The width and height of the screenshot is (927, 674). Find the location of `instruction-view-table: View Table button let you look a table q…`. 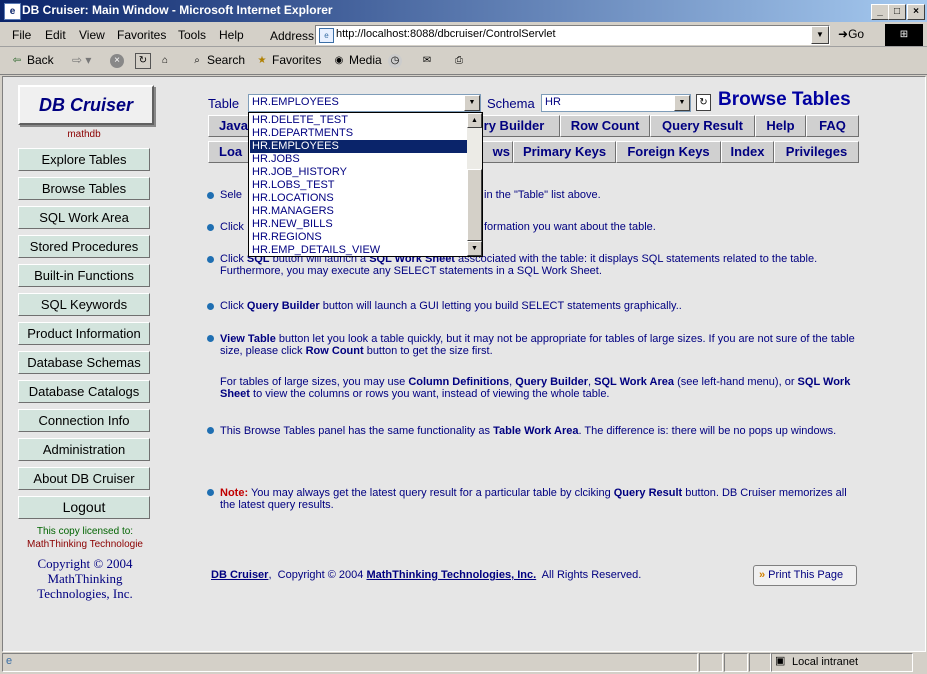

instruction-view-table: View Table button let you look a table q… is located at coordinates (540, 345).